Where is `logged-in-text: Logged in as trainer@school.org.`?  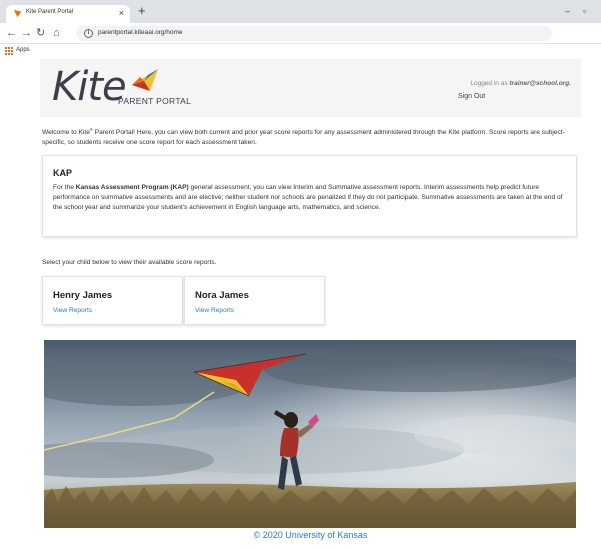
logged-in-text: Logged in as trainer@school.org. is located at coordinates (520, 83).